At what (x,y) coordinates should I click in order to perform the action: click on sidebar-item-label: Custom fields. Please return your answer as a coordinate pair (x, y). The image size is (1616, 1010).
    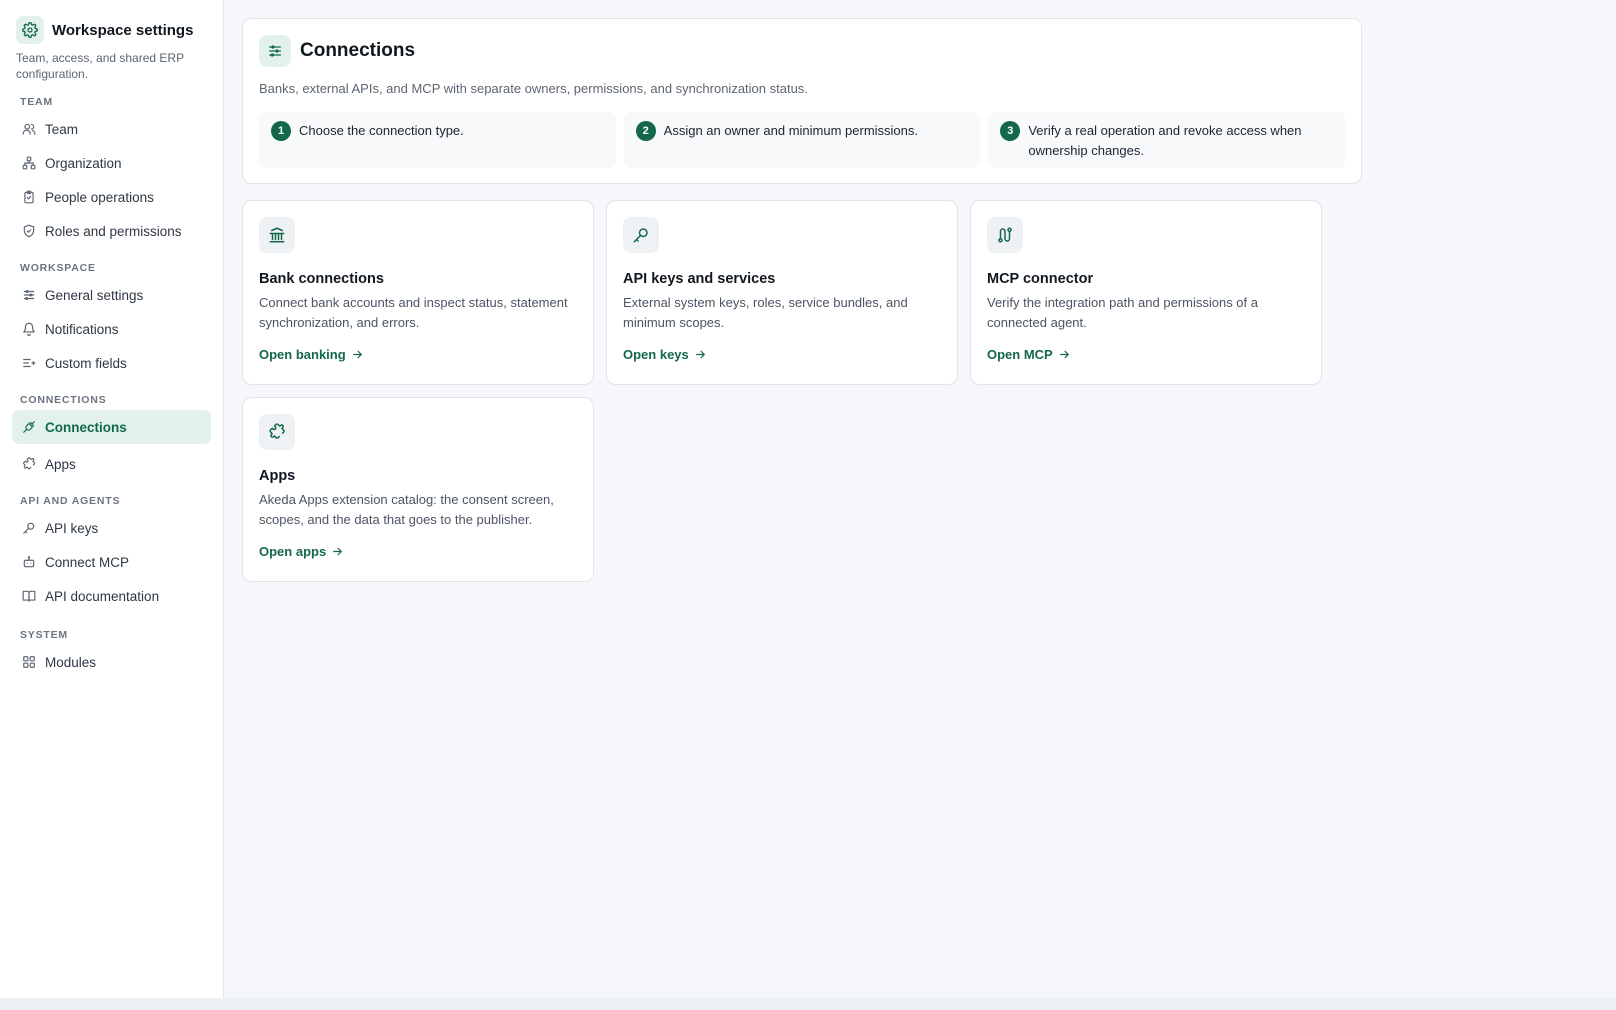
    Looking at the image, I should click on (86, 363).